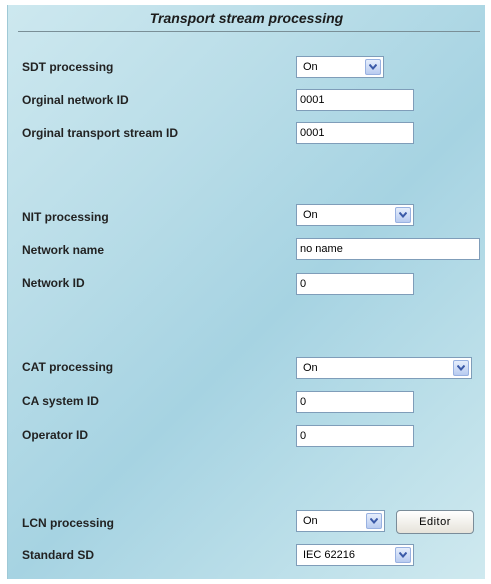 The image size is (491, 584). What do you see at coordinates (53, 283) in the screenshot?
I see `network-id-label: Network ID` at bounding box center [53, 283].